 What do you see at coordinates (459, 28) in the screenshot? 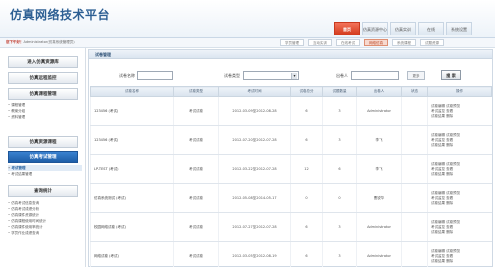
I see `nav-settings: 系统设置` at bounding box center [459, 28].